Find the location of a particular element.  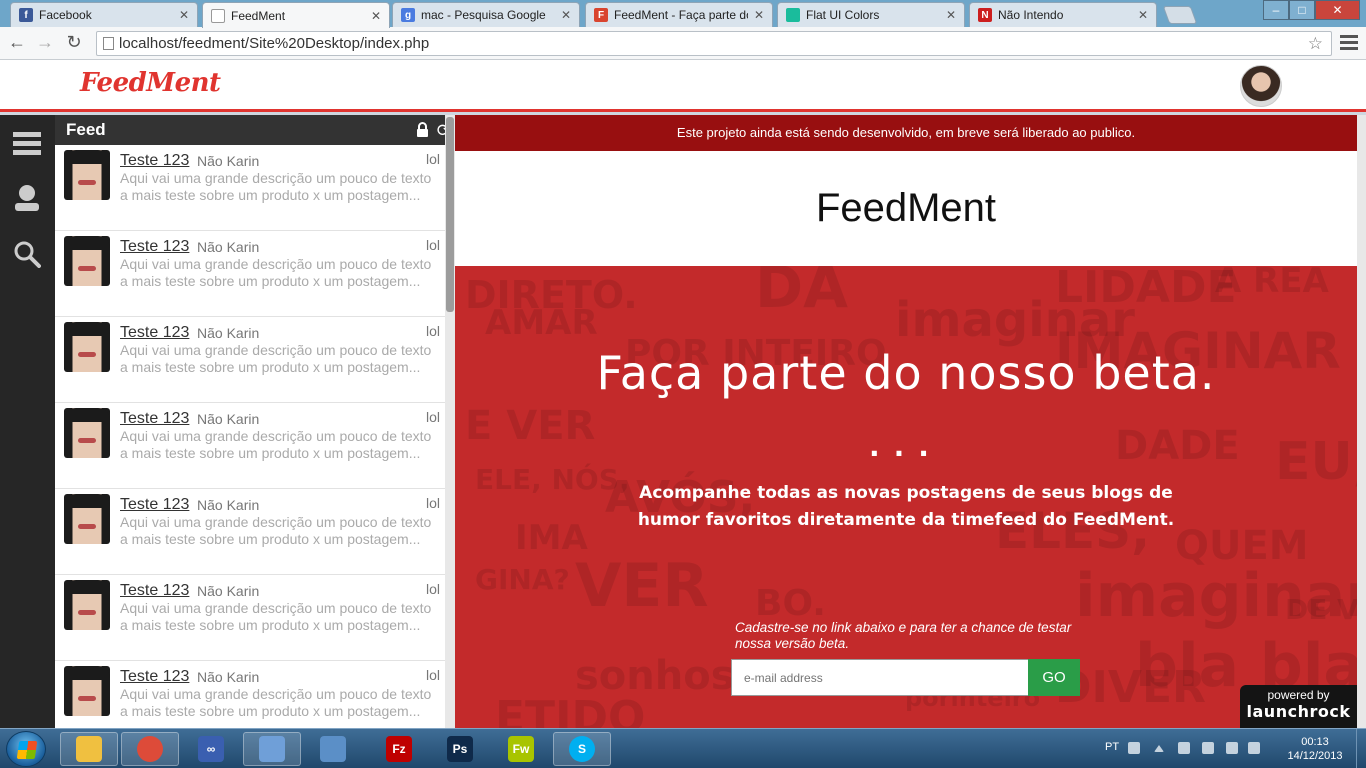

browser-tab: F FeedMent - Faça parte do ✕ is located at coordinates (679, 14).